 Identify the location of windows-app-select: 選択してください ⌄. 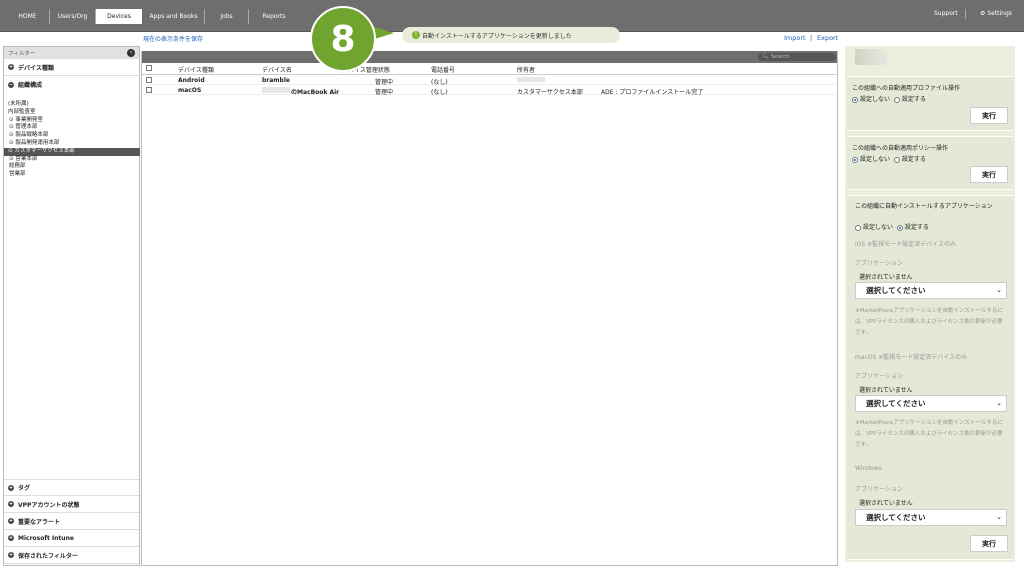
(931, 517).